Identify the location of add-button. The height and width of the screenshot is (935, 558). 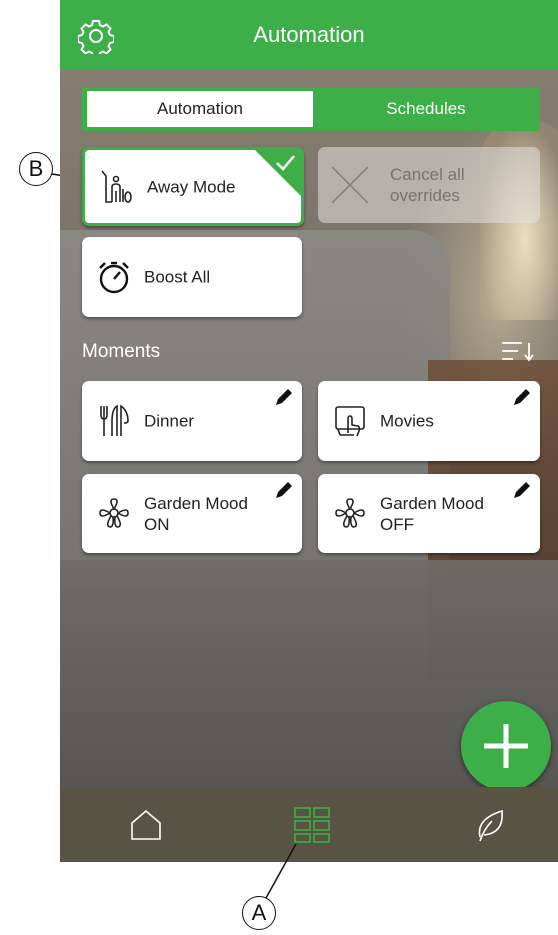
(506, 746).